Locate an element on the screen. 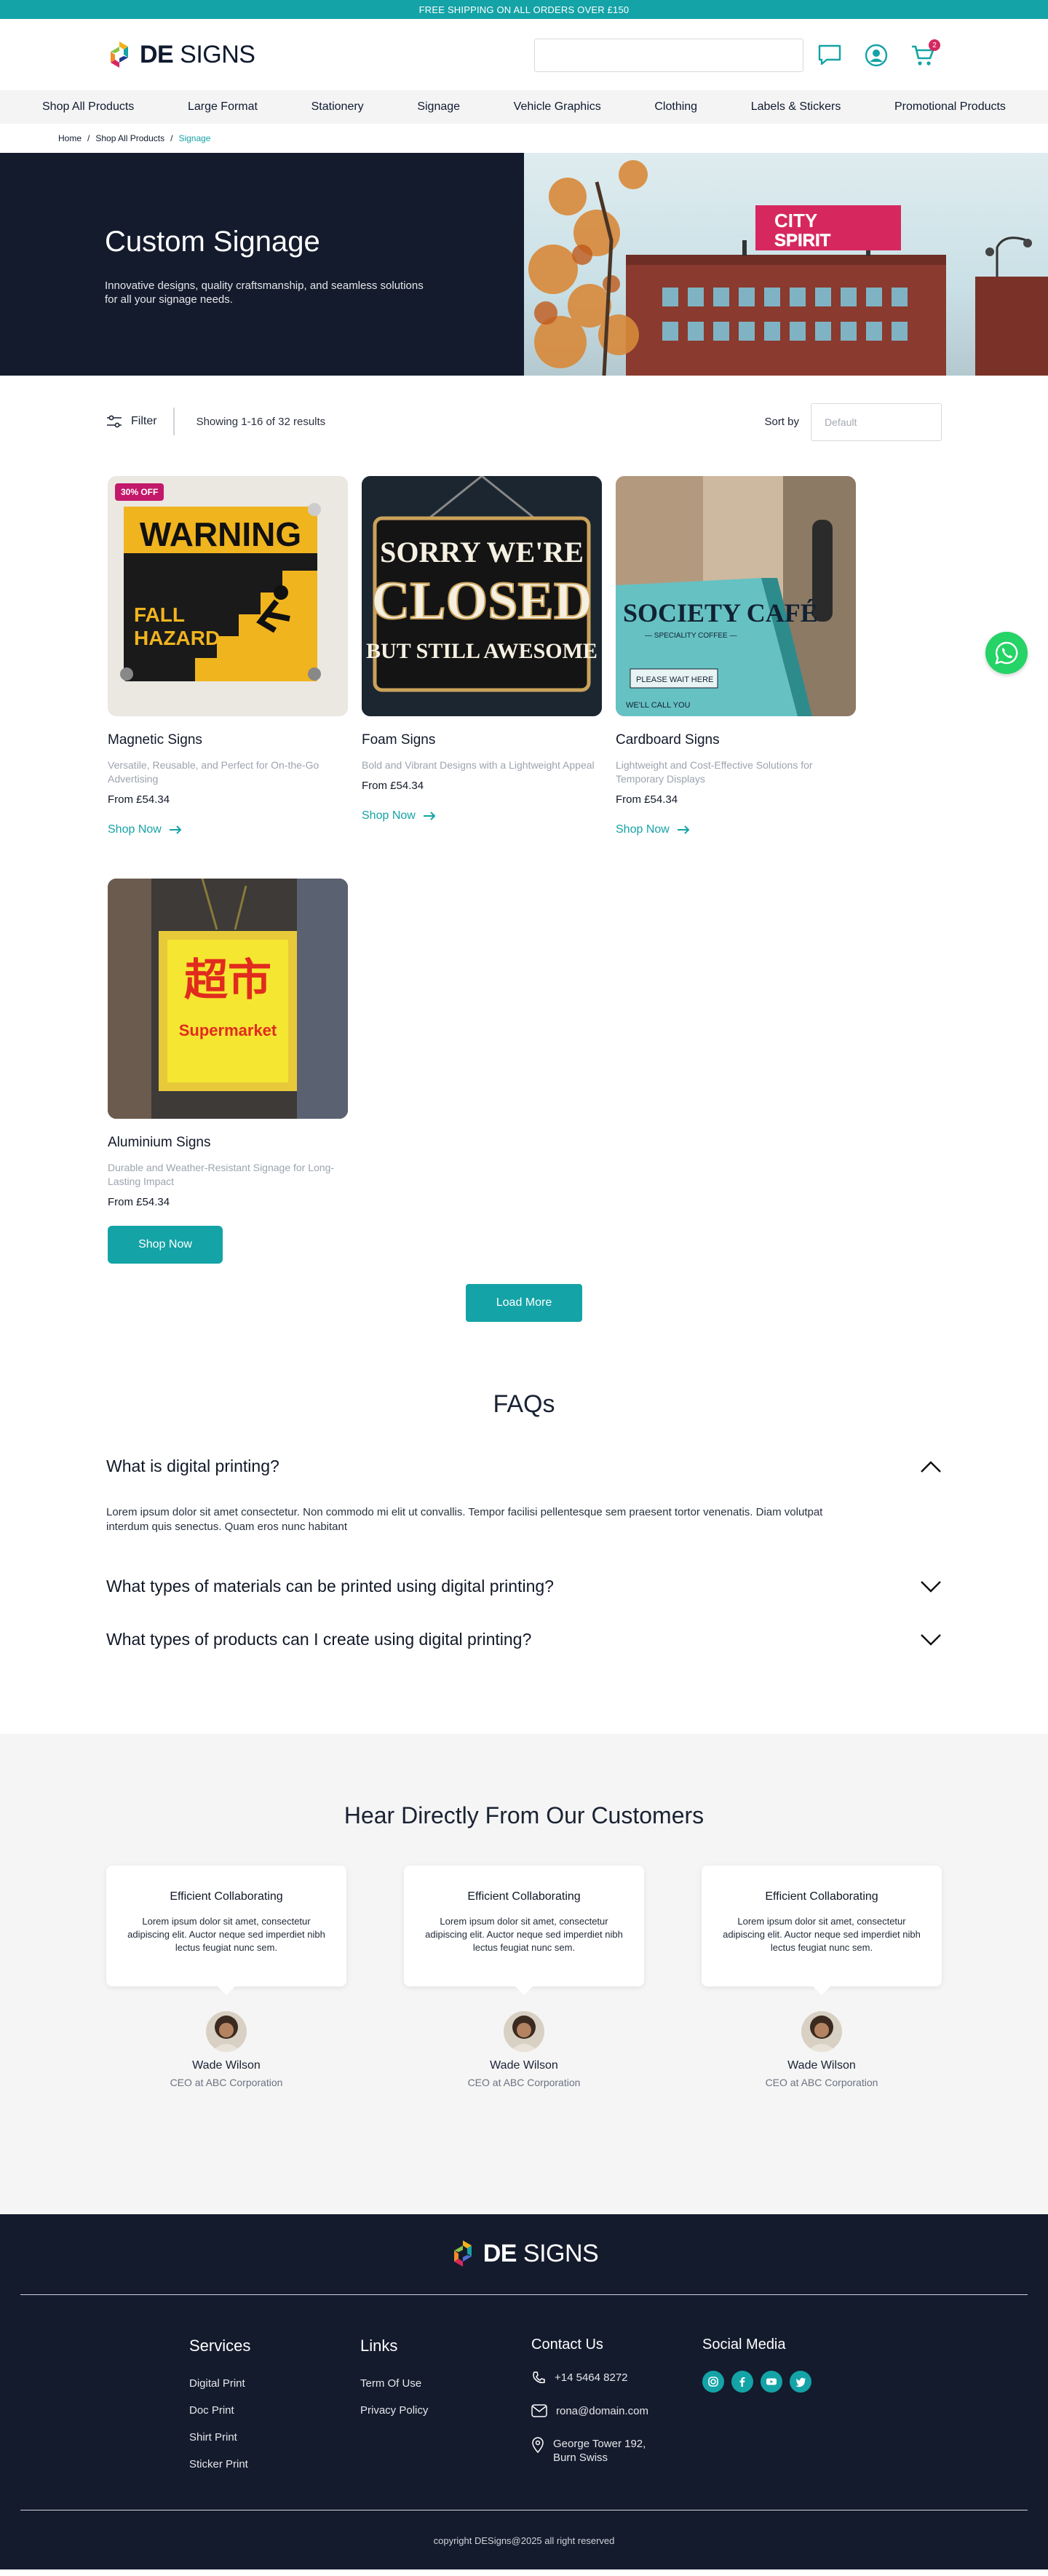 This screenshot has width=1048, height=2576. footer-link: Sticker Print is located at coordinates (274, 2464).